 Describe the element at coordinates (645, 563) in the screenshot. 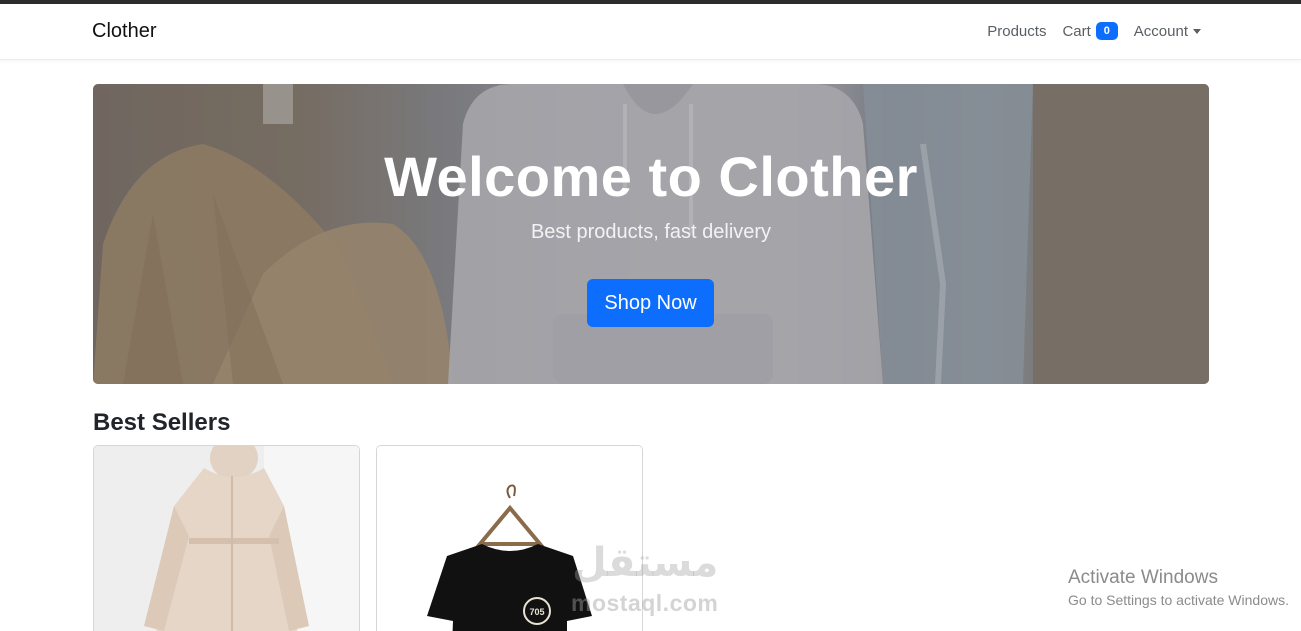

I see `watermark-arabic: مستقل` at that location.